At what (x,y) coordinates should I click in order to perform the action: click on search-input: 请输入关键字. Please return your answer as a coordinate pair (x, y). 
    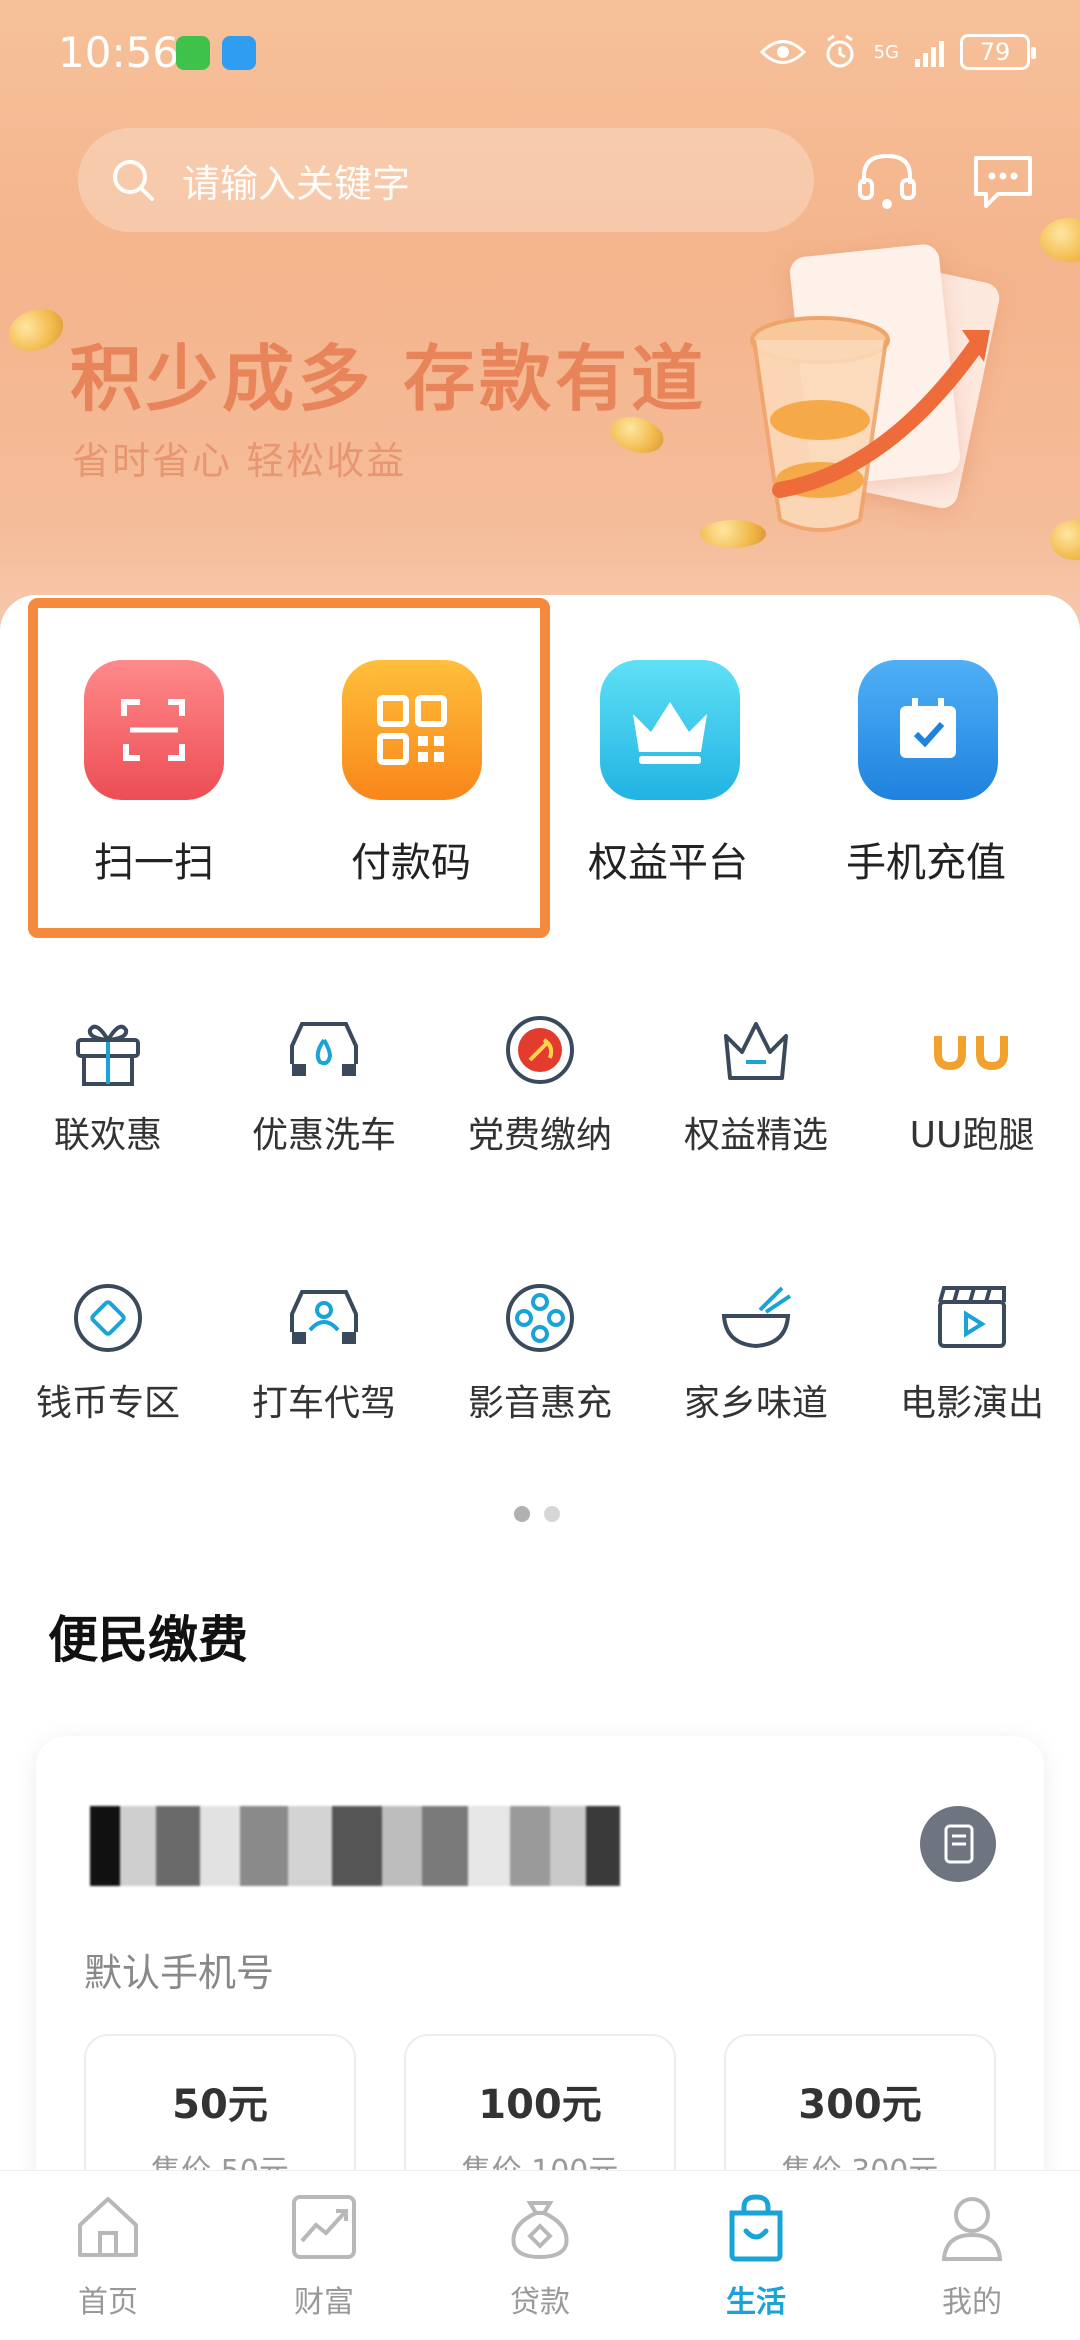
    Looking at the image, I should click on (446, 180).